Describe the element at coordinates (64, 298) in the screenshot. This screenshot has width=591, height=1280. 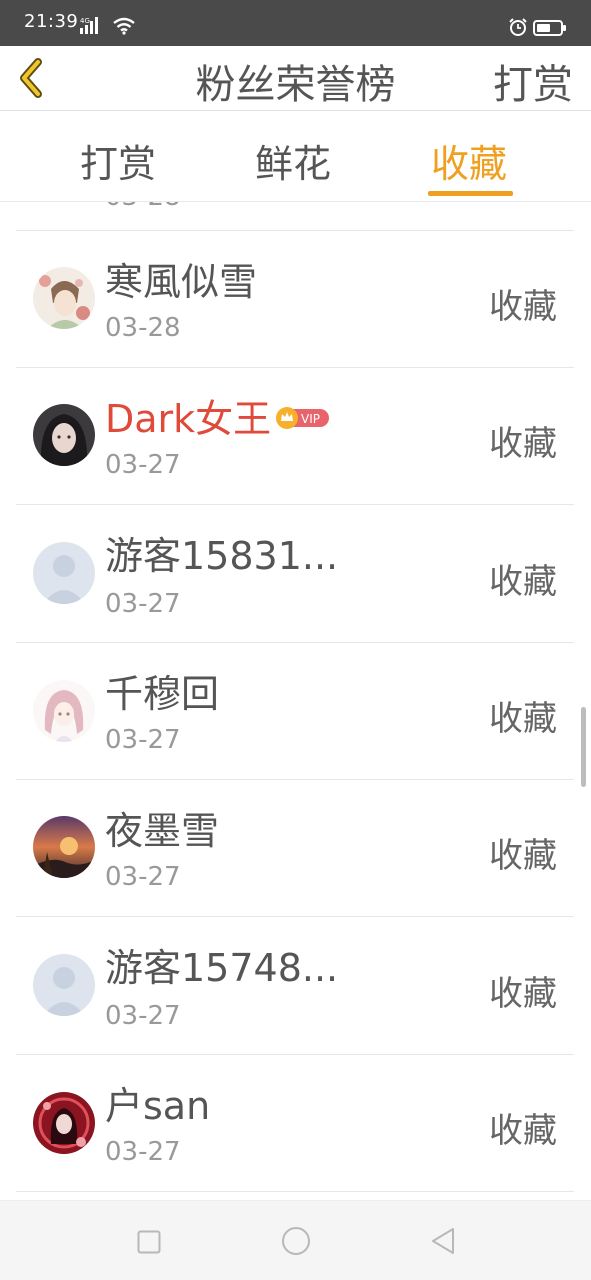
I see `anime-boy-avatar` at that location.